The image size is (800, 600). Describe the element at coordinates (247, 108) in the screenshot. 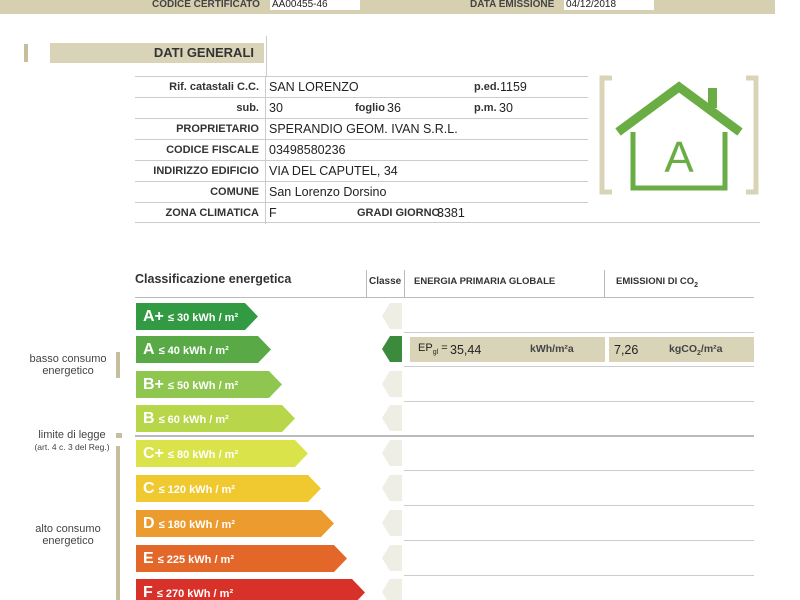

I see `sub-label: sub.` at that location.